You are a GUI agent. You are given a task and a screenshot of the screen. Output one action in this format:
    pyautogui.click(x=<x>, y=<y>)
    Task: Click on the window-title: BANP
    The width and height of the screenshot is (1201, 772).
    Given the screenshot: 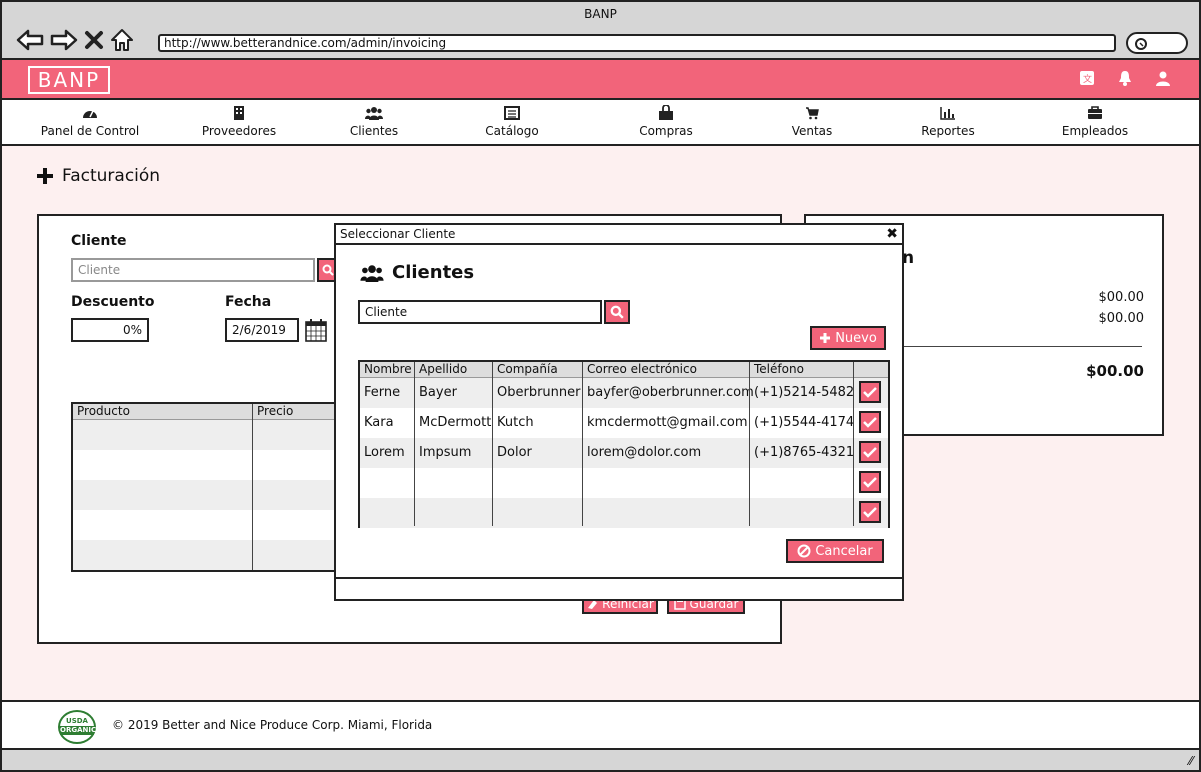 What is the action you would take?
    pyautogui.click(x=600, y=14)
    